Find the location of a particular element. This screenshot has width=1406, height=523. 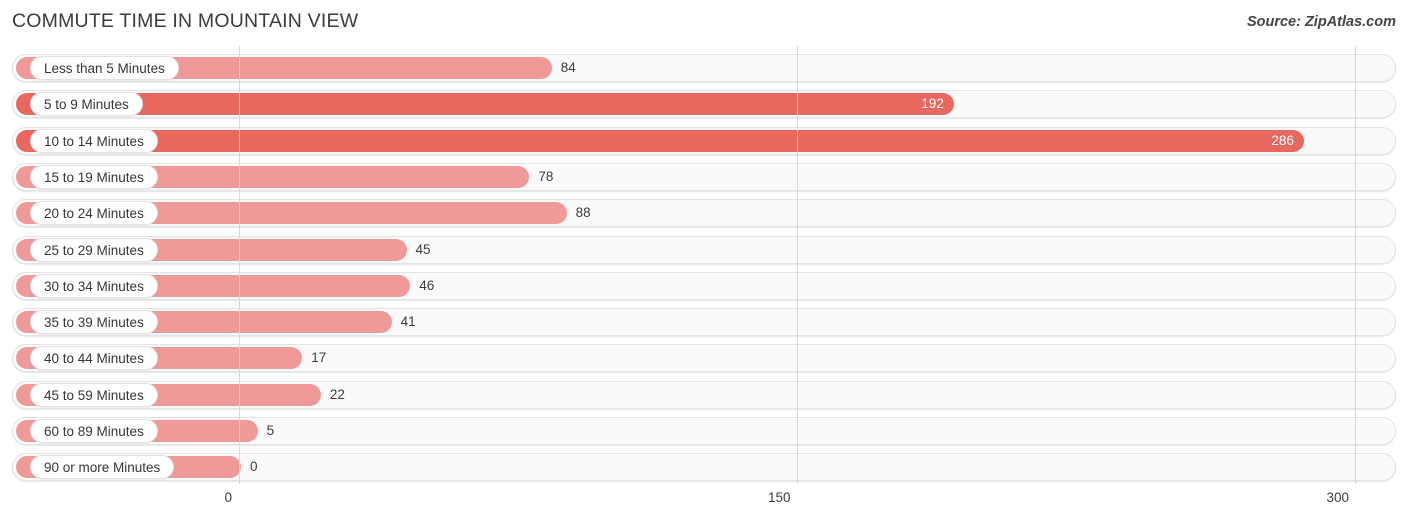

x-axis-tick-0: 0 is located at coordinates (228, 497).